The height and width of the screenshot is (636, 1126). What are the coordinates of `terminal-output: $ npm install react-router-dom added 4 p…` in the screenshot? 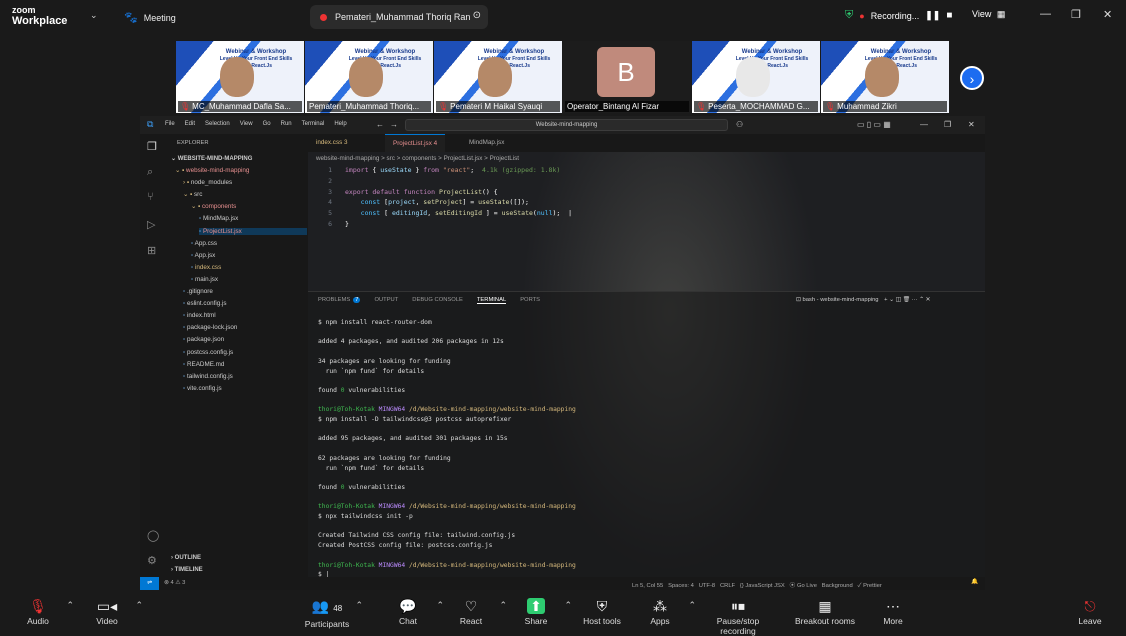 It's located at (447, 449).